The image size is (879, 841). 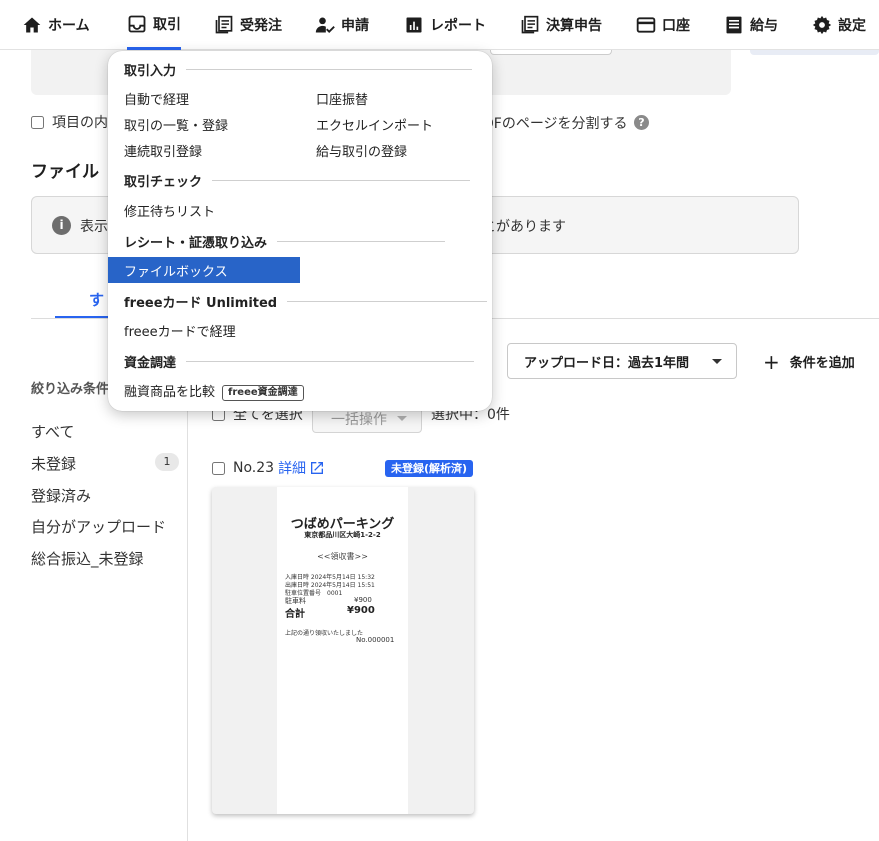 What do you see at coordinates (524, 227) in the screenshot?
I see `info-text-tail: とがあります` at bounding box center [524, 227].